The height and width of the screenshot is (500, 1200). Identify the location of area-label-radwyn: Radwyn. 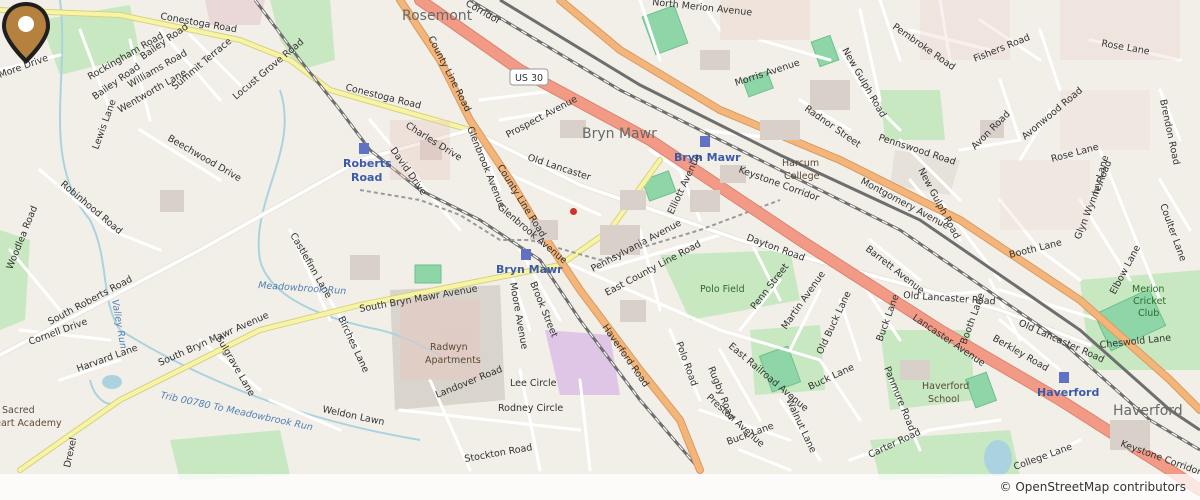
(449, 347).